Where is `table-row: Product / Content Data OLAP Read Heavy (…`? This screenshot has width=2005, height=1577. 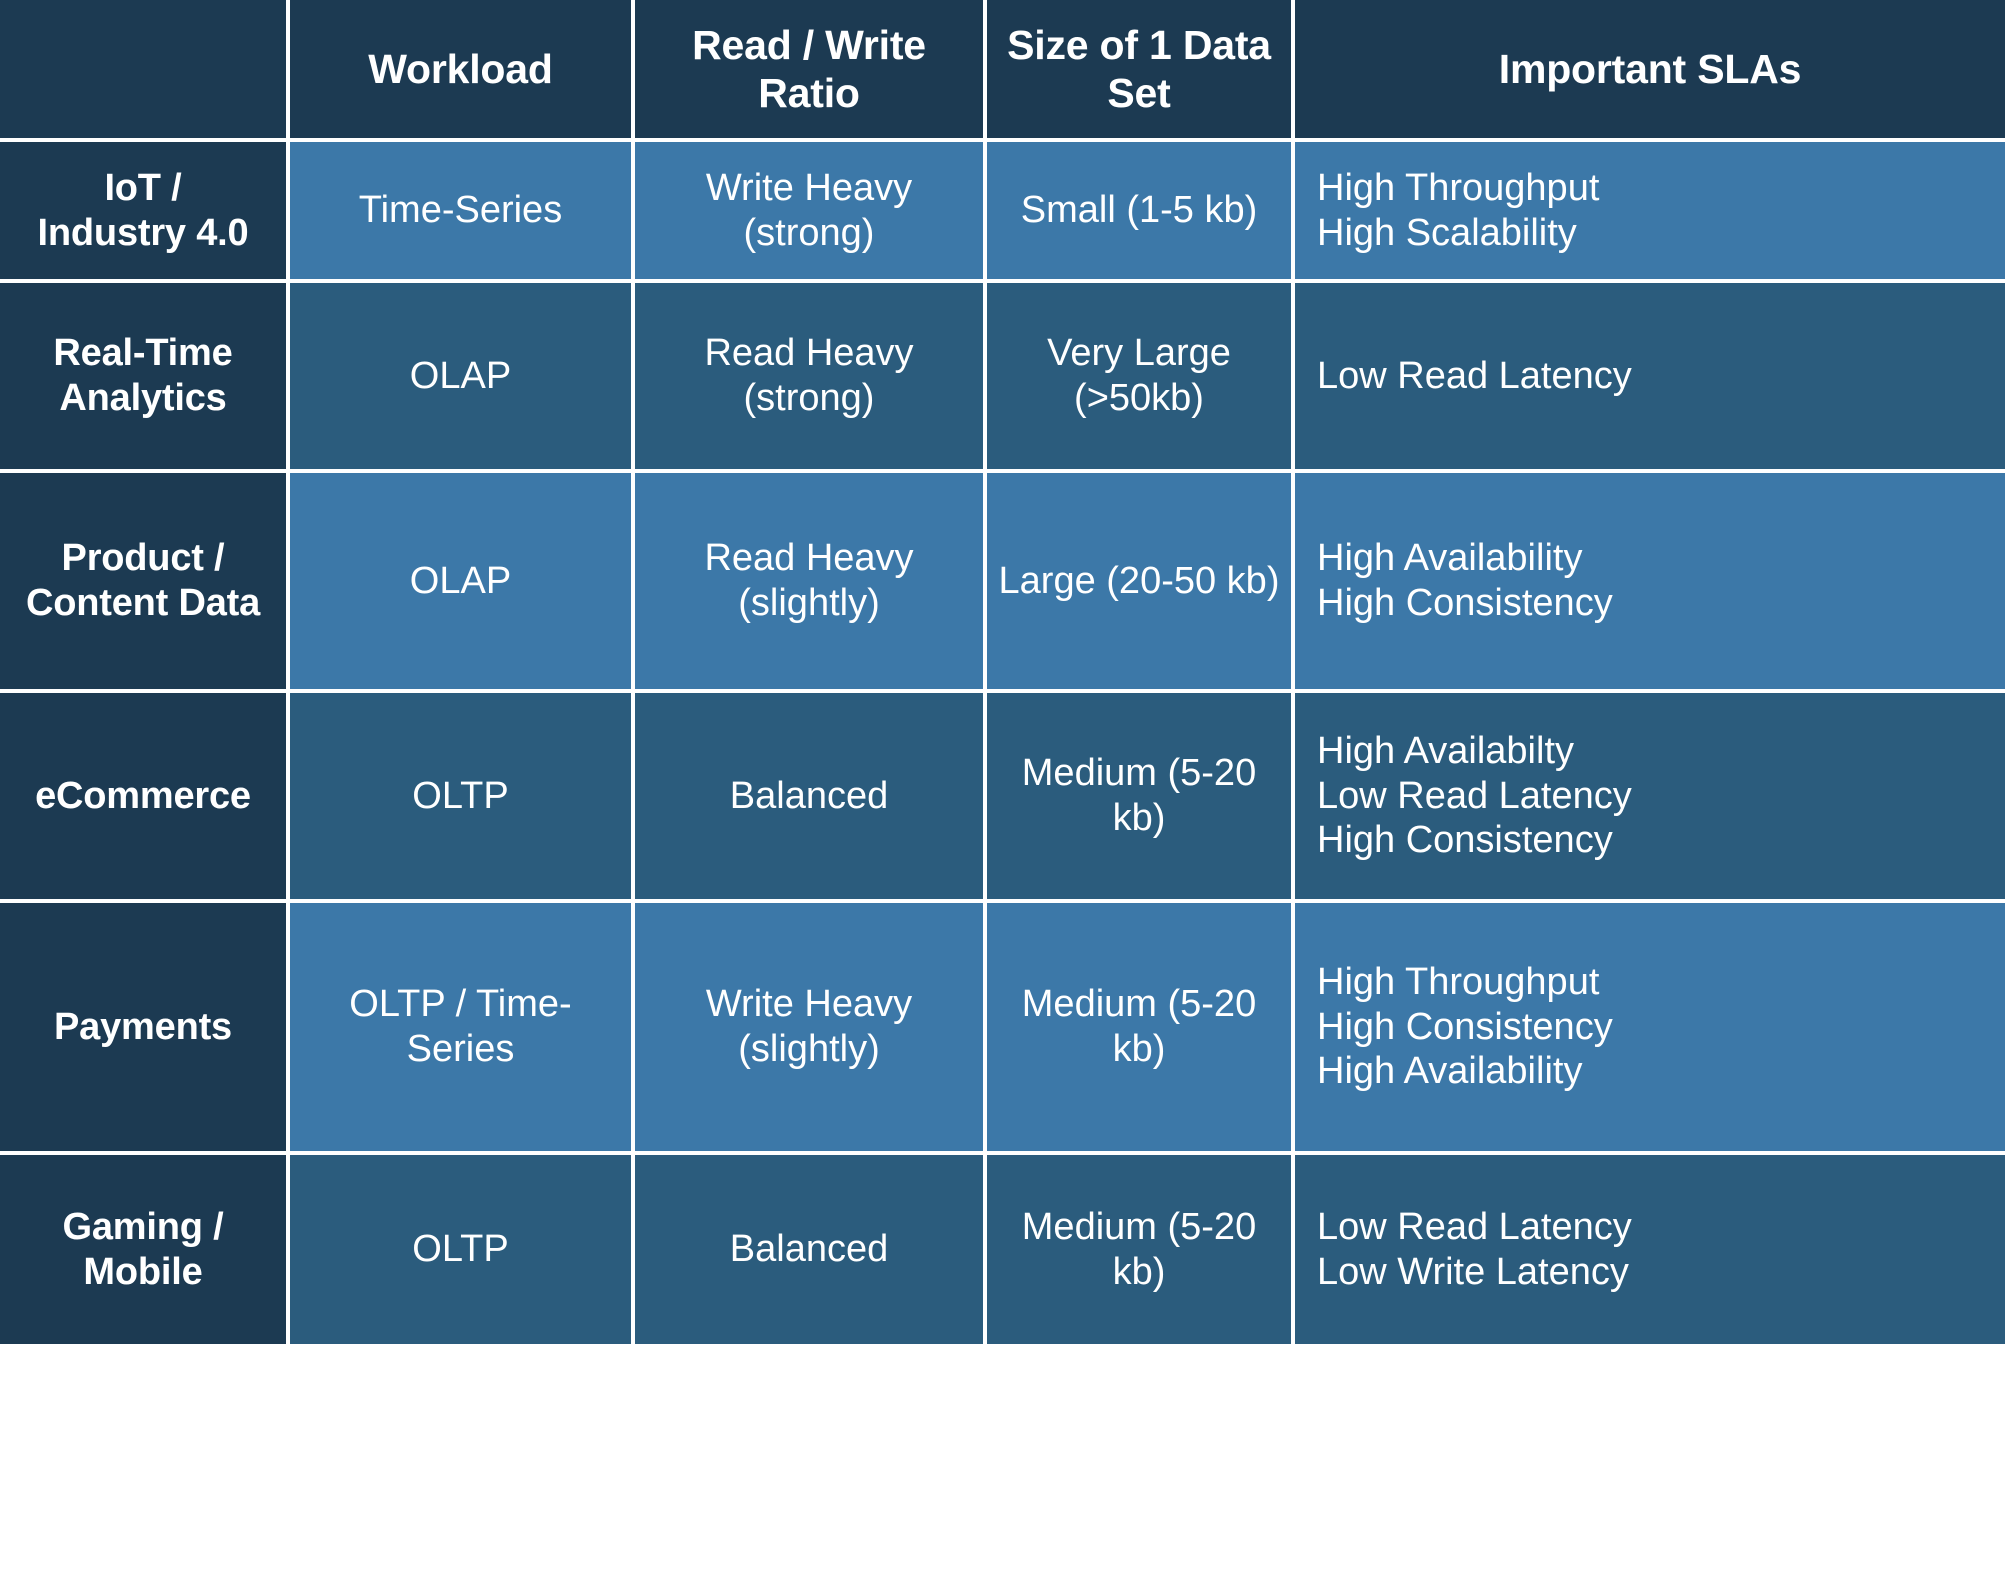
table-row: Product / Content Data OLAP Read Heavy (… is located at coordinates (1002, 583).